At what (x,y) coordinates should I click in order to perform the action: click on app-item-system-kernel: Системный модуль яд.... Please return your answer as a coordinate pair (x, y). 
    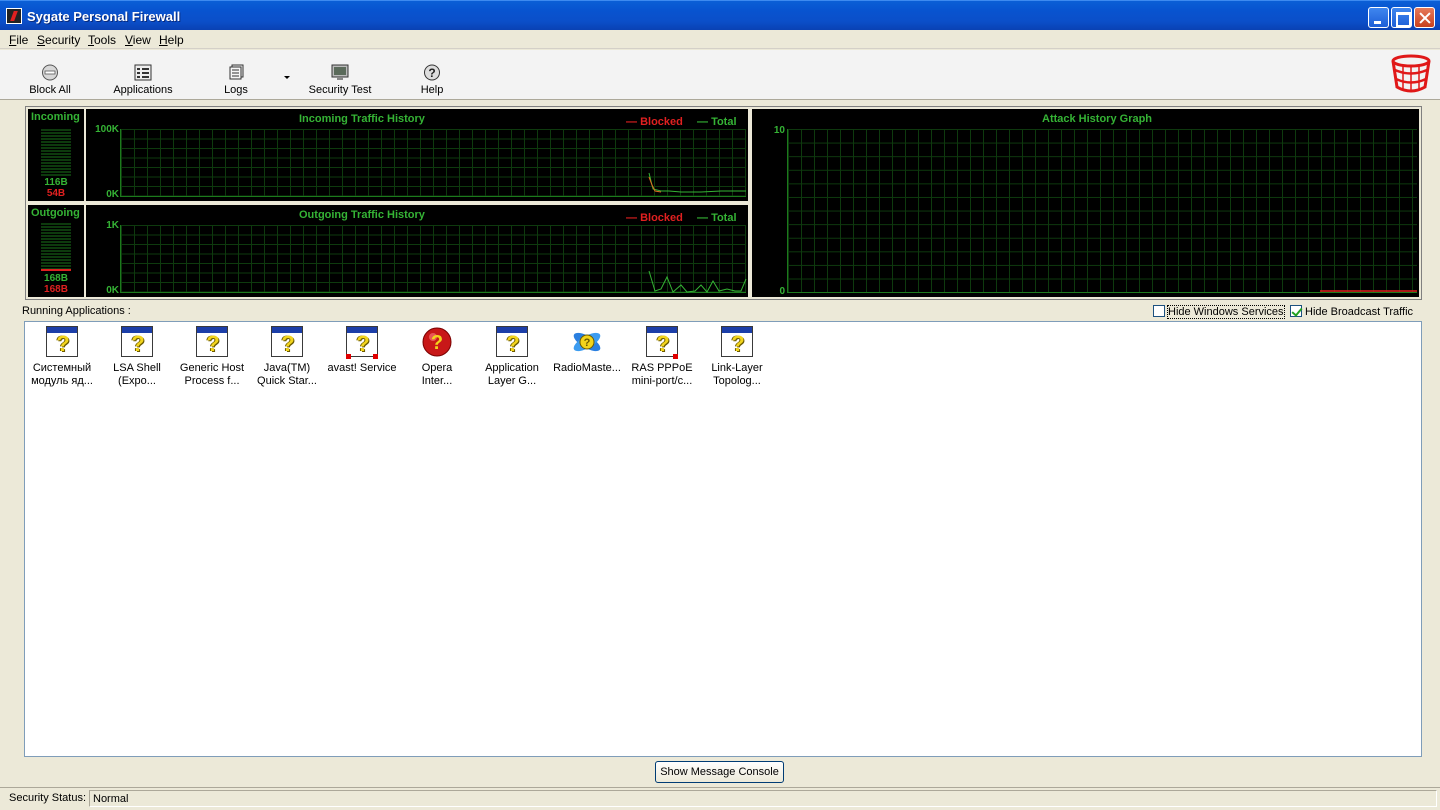
    Looking at the image, I should click on (62, 357).